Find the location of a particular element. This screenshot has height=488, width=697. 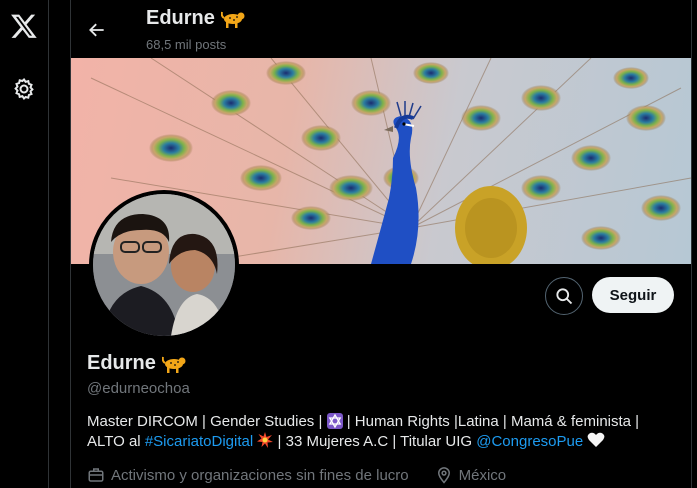

avatar is located at coordinates (164, 265).